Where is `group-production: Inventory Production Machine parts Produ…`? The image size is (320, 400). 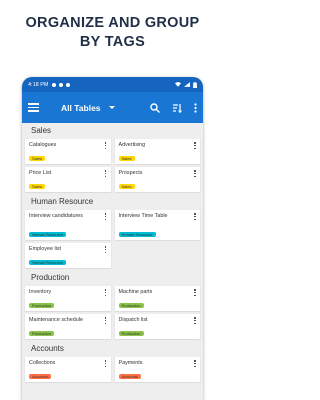 group-production: Inventory Production Machine parts Produ… is located at coordinates (112, 312).